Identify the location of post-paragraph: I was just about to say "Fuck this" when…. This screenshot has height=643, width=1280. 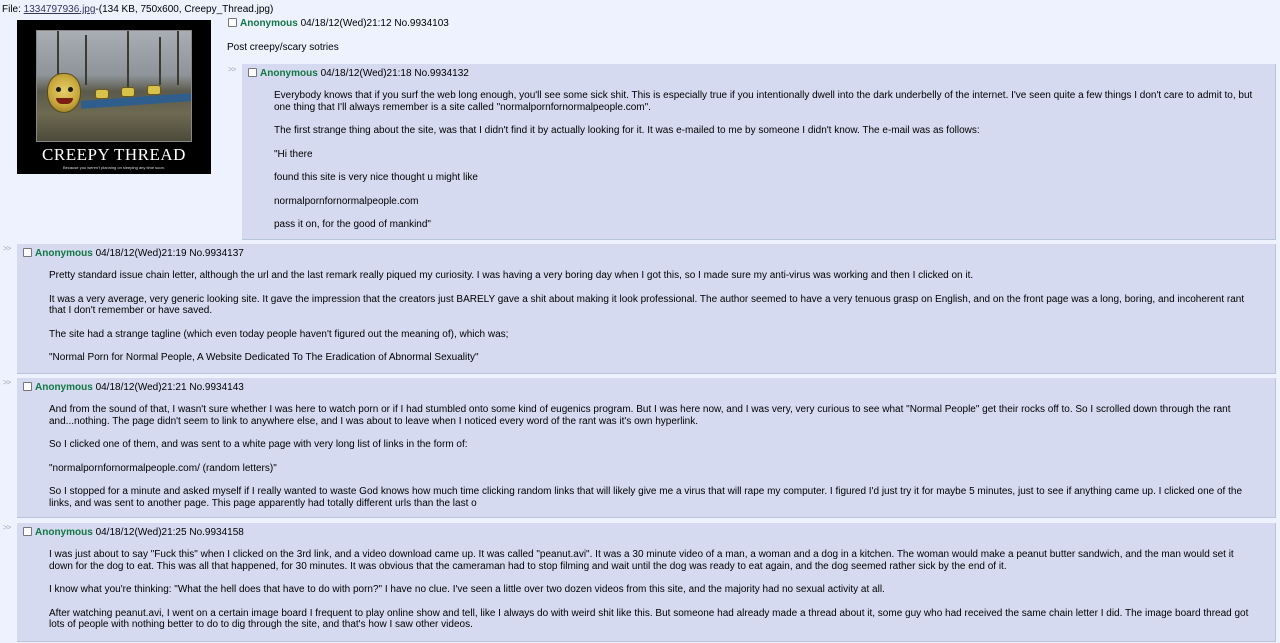
(641, 560).